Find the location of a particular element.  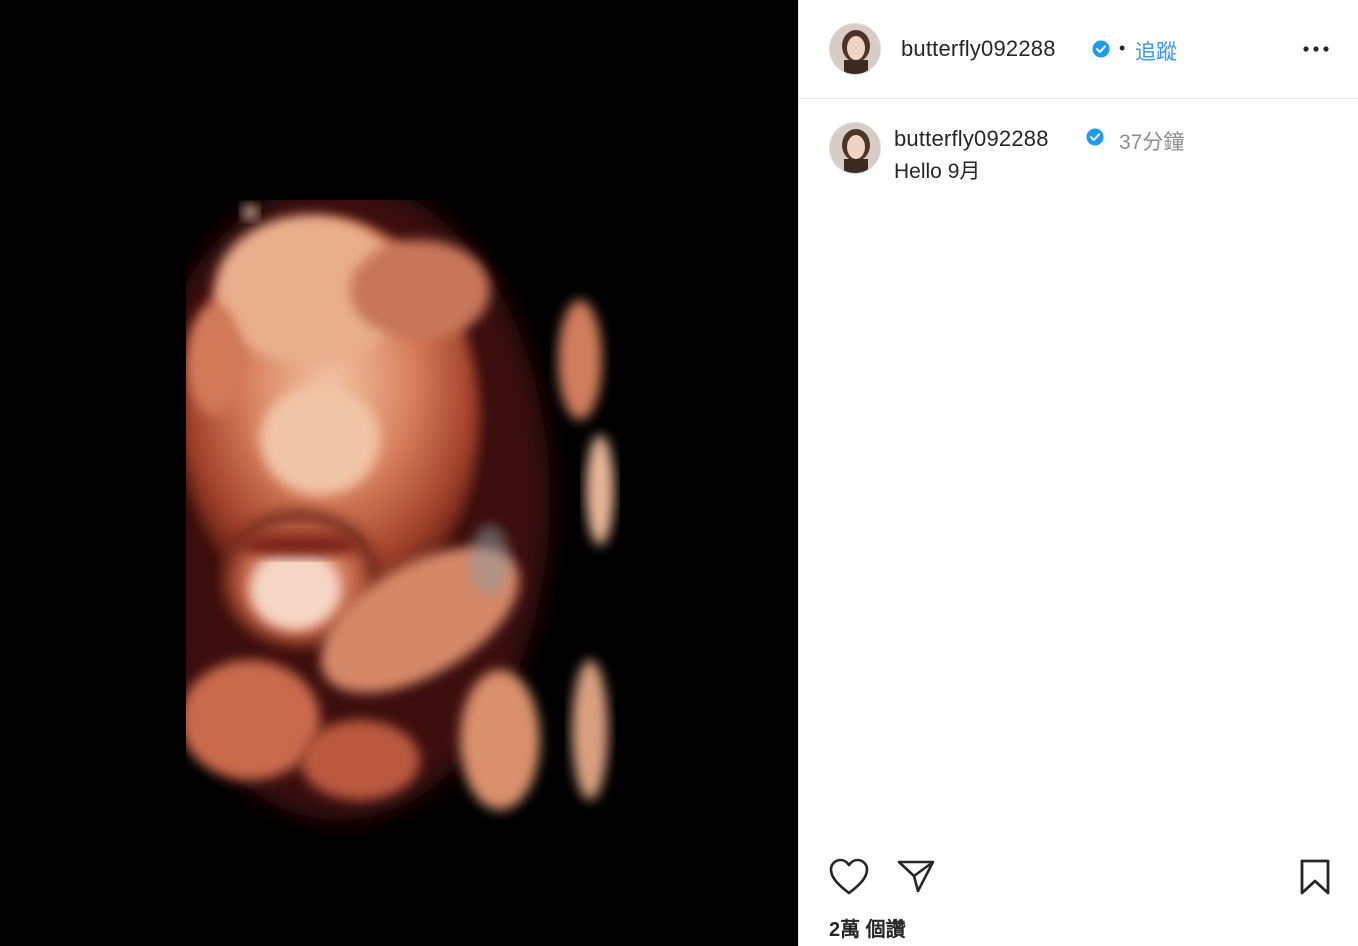

ellipsis-icon is located at coordinates (1316, 49).